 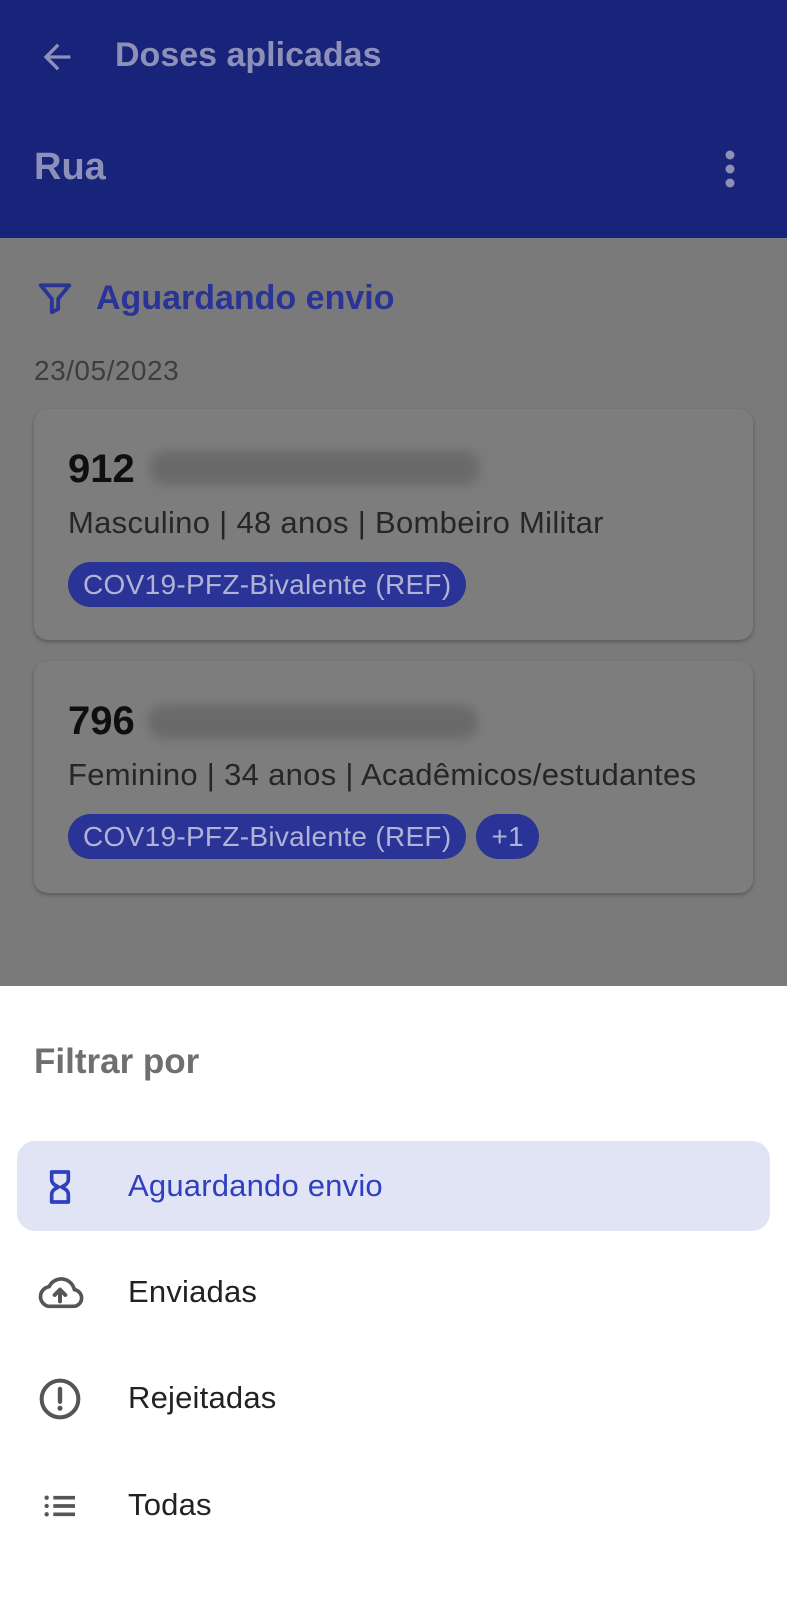 I want to click on record-id: 796, so click(x=101, y=721).